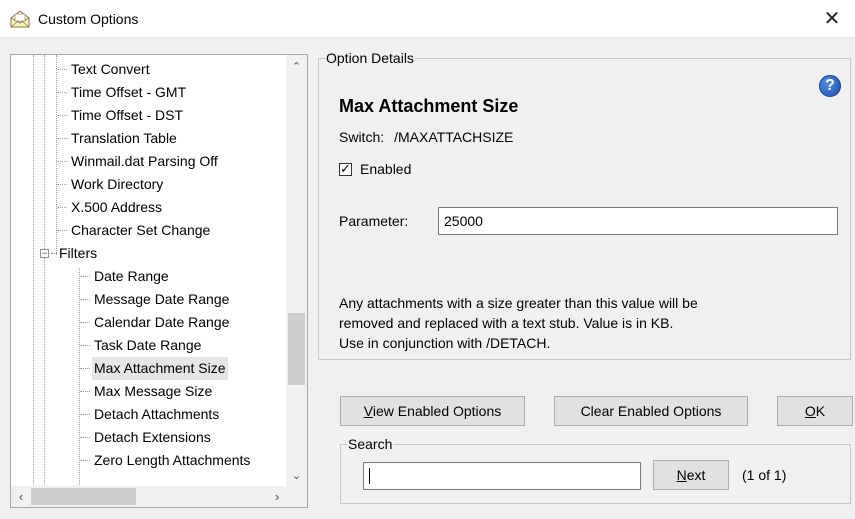 The image size is (855, 519). I want to click on tree-item-max-message-size: Max Message Size, so click(149, 391).